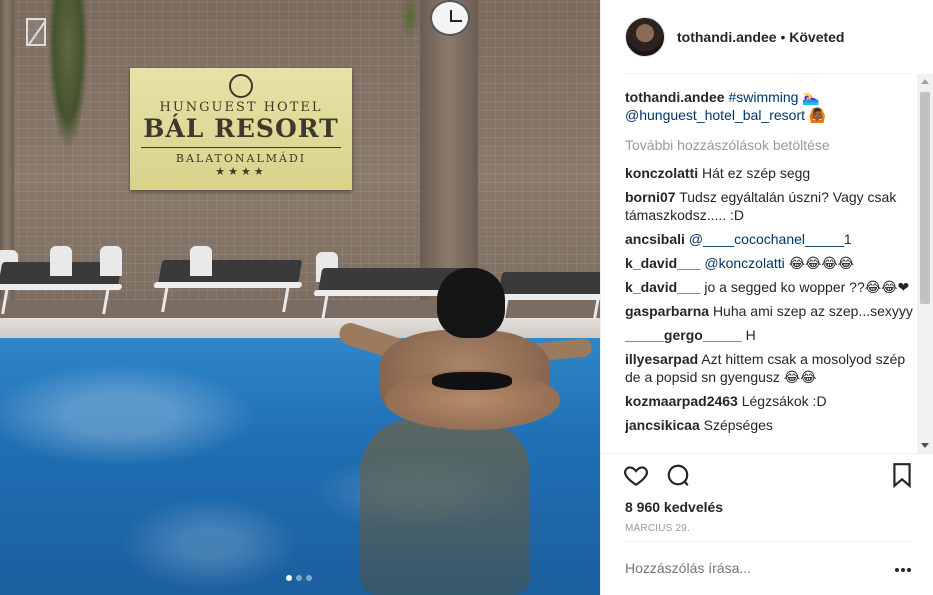 This screenshot has height=595, width=933. What do you see at coordinates (681, 401) in the screenshot?
I see `comment-username: kozmaarpad2463` at bounding box center [681, 401].